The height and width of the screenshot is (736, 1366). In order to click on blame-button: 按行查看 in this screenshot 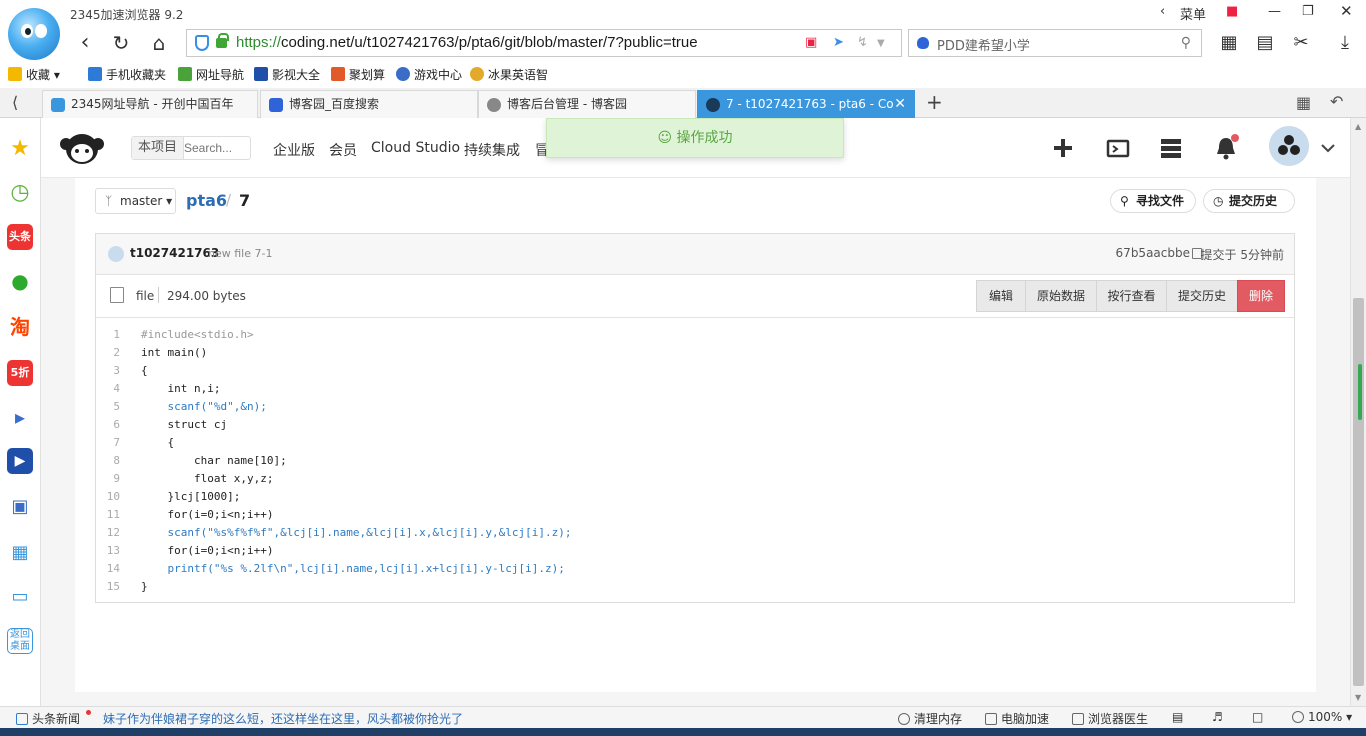, I will do `click(1131, 296)`.